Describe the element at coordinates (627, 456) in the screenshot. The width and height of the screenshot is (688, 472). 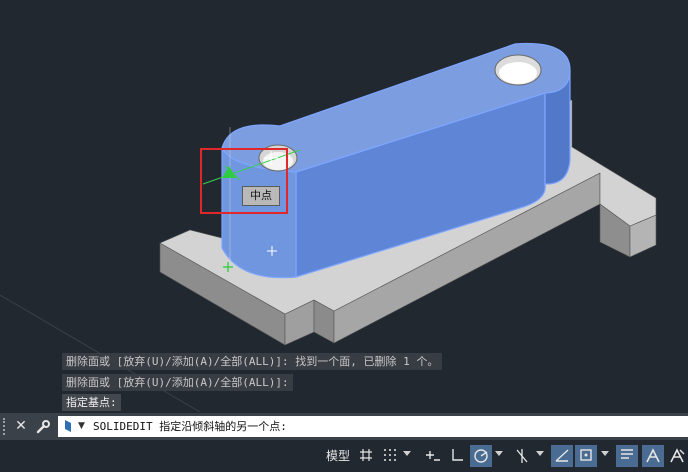
I see `lineweight-icon` at that location.